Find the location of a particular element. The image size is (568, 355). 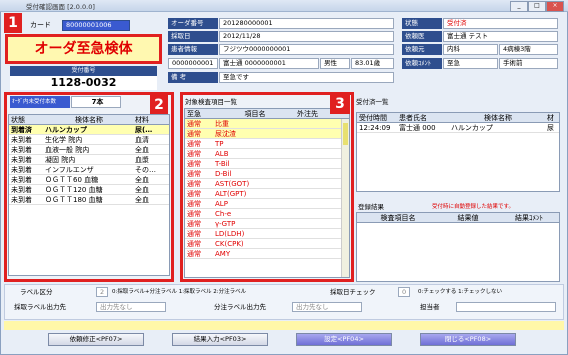

comment-value-2: 手術前 is located at coordinates (528, 63).